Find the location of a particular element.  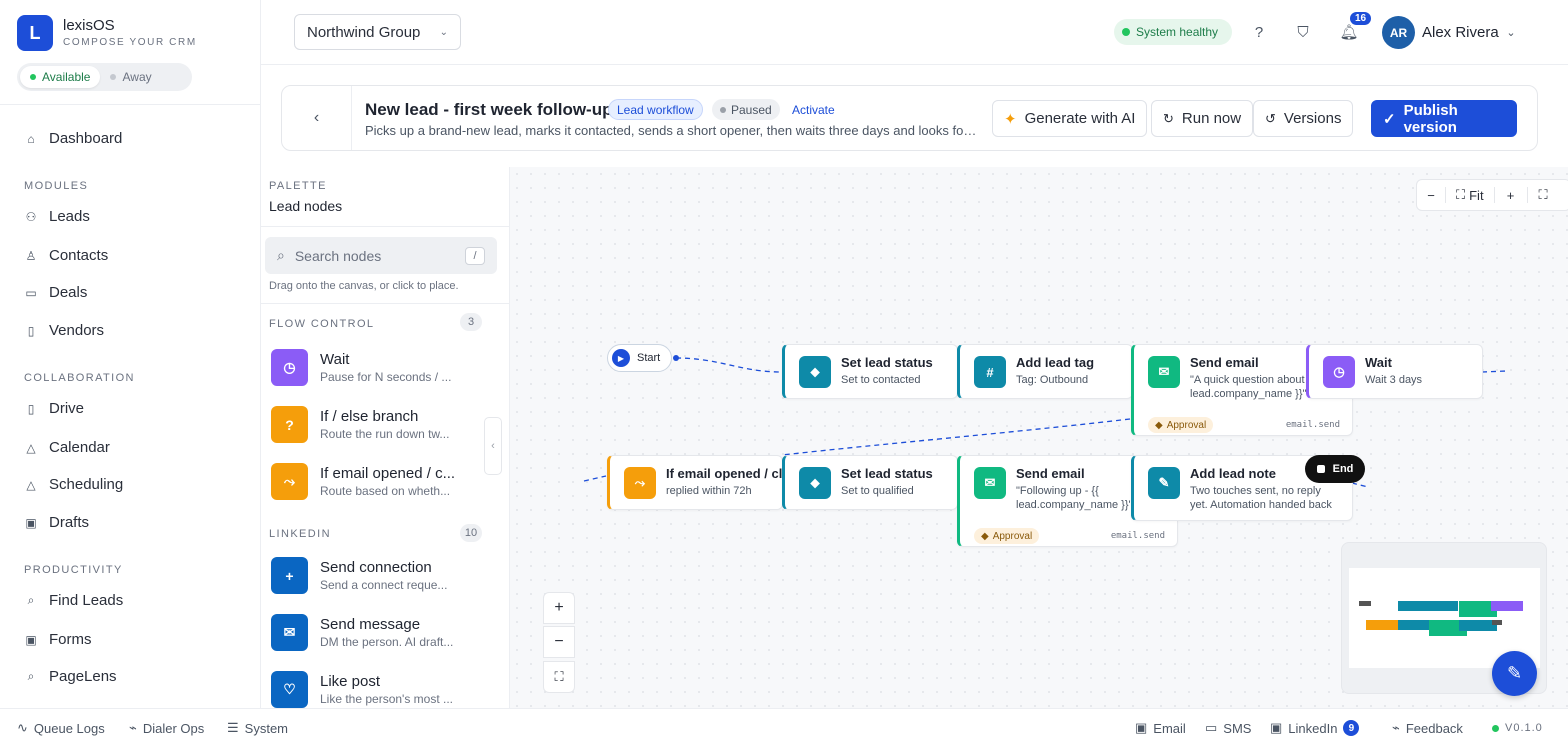

shield-icon: ⛉ is located at coordinates (1303, 32).